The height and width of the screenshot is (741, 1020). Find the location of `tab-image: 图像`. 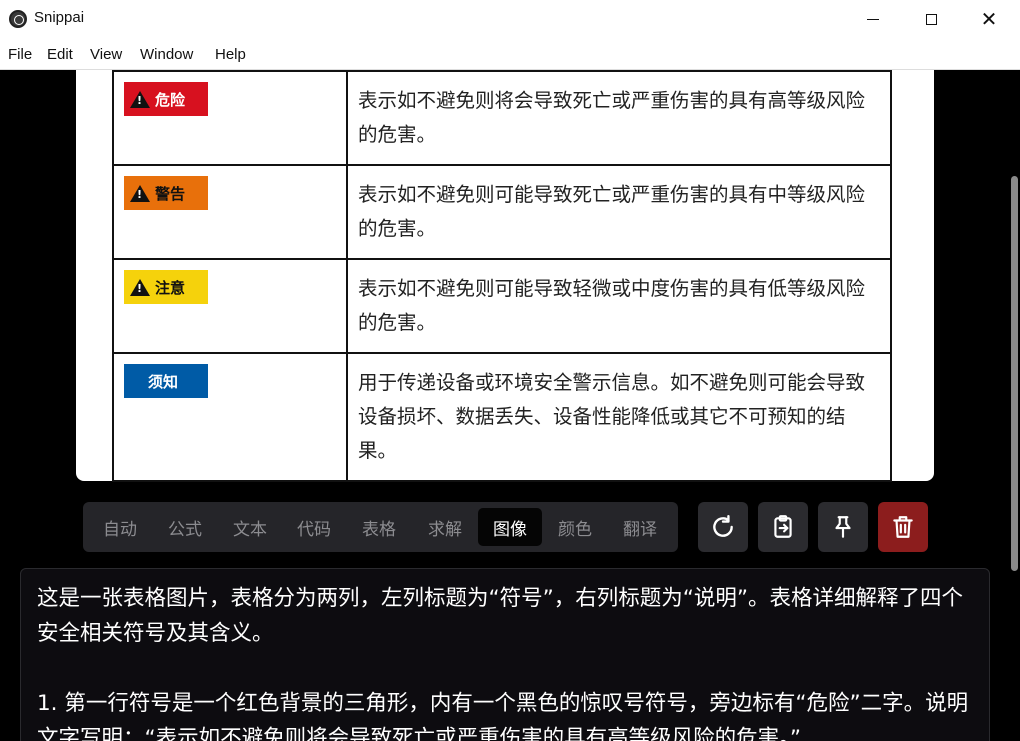

tab-image: 图像 is located at coordinates (510, 527).